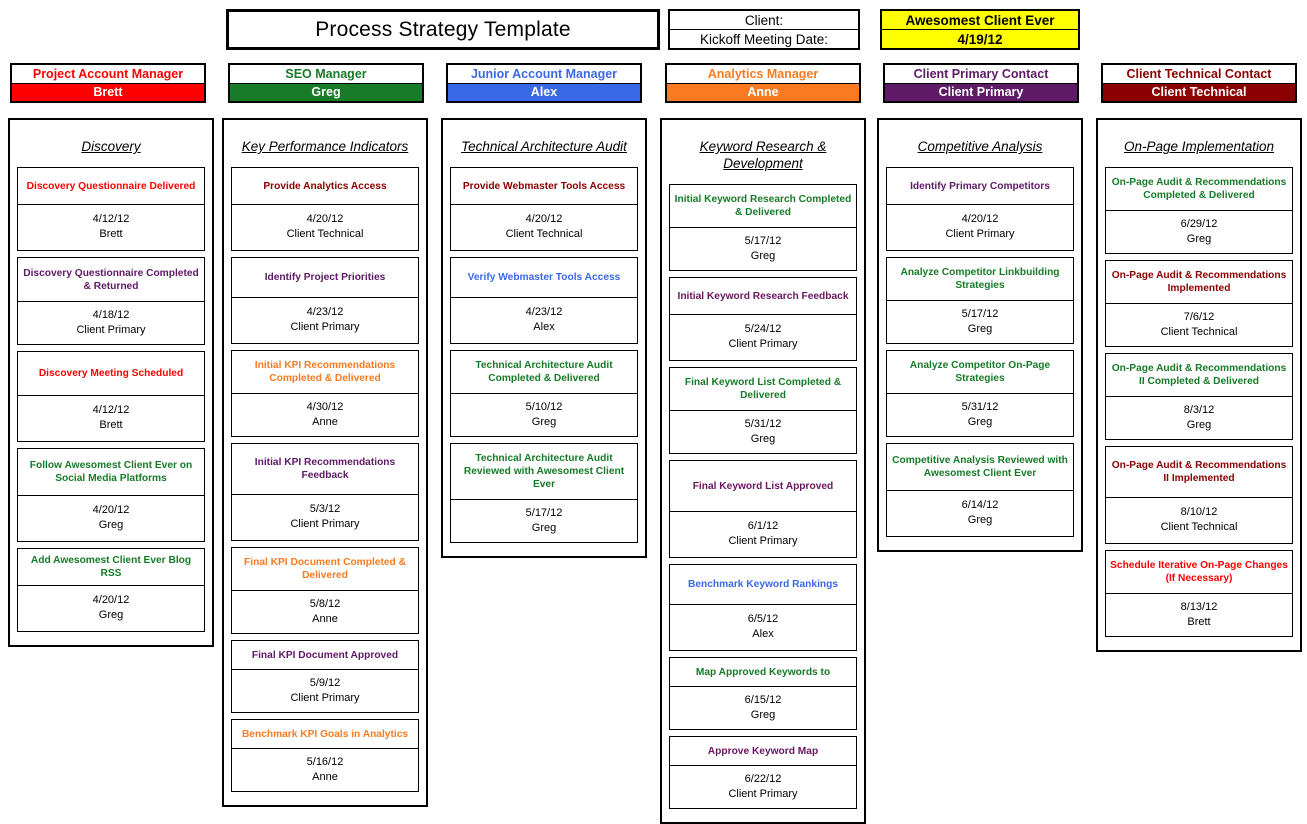 This screenshot has width=1307, height=824. What do you see at coordinates (544, 146) in the screenshot?
I see `column-title: Technical Architecture Audit` at bounding box center [544, 146].